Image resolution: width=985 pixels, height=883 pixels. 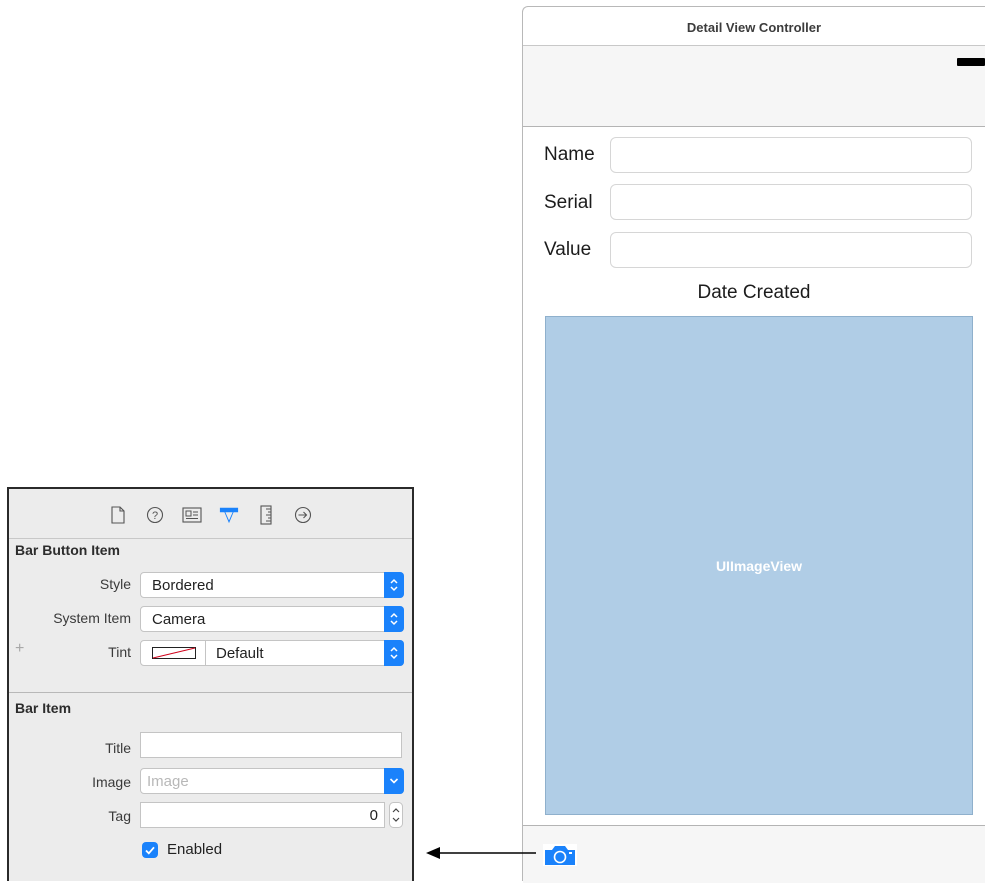 What do you see at coordinates (43, 708) in the screenshot?
I see `bar-item-header: Bar Item` at bounding box center [43, 708].